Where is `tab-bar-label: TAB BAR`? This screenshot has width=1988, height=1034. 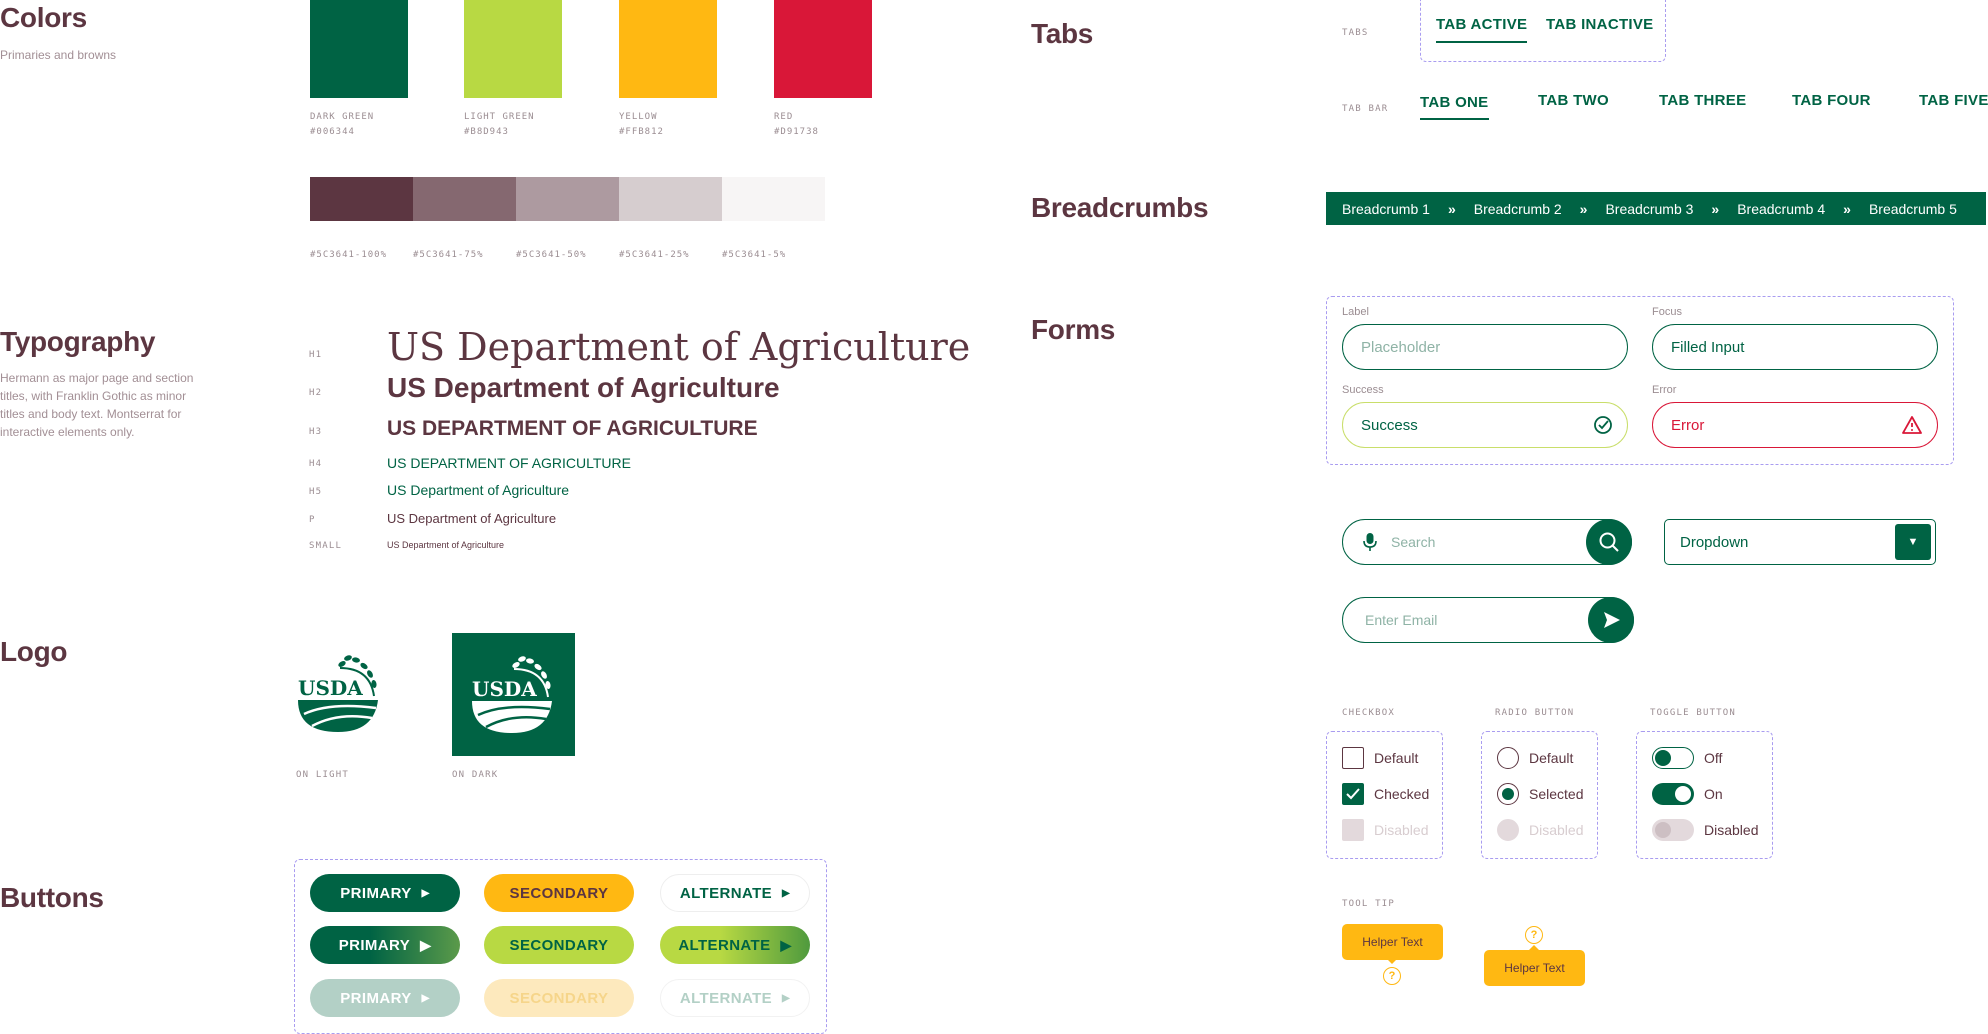 tab-bar-label: TAB BAR is located at coordinates (1365, 109).